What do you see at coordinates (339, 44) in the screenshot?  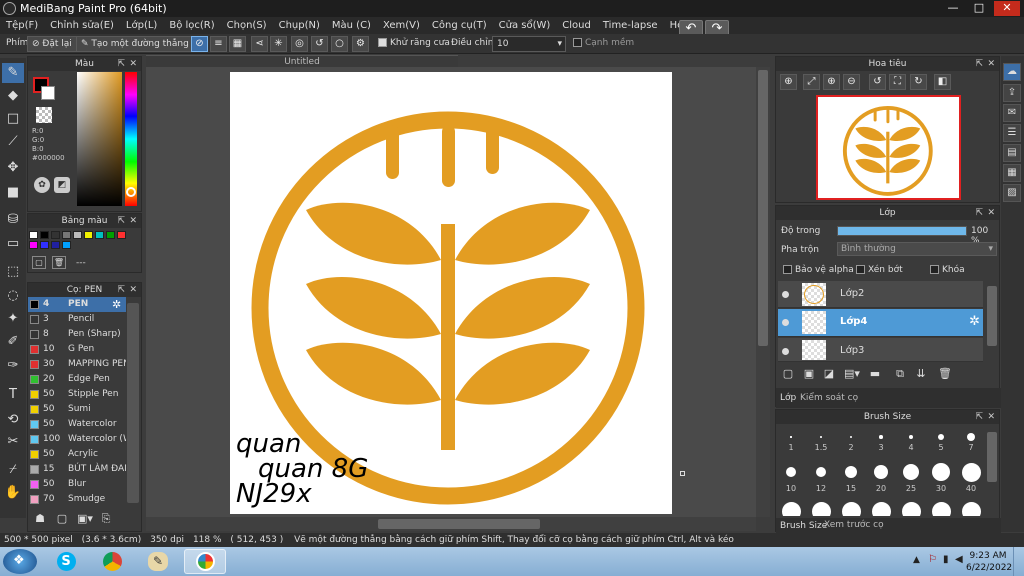 I see `circle-snap-icon: ○` at bounding box center [339, 44].